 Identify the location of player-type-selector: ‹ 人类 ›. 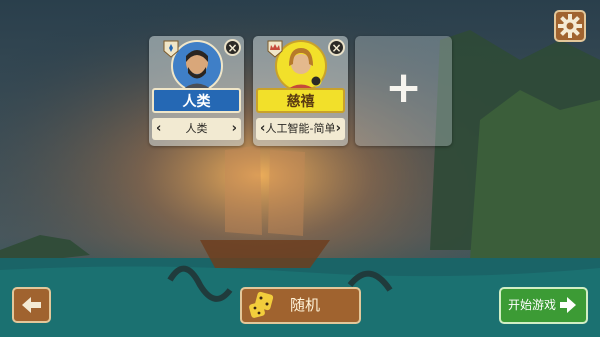
(196, 129).